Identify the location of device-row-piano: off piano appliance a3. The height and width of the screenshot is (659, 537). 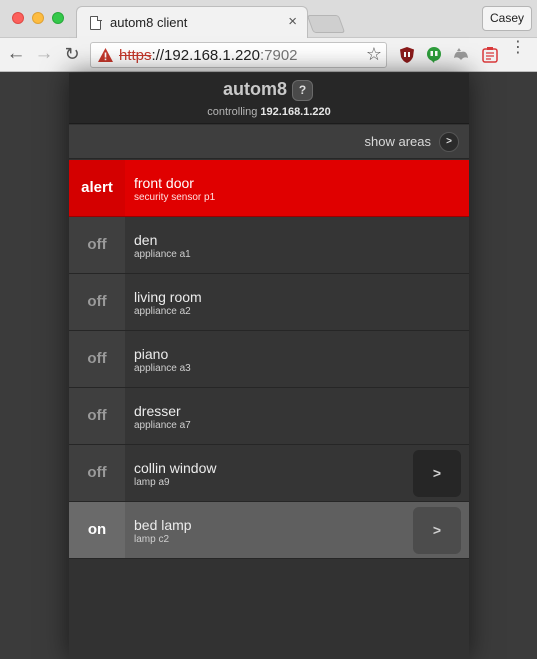
(269, 359).